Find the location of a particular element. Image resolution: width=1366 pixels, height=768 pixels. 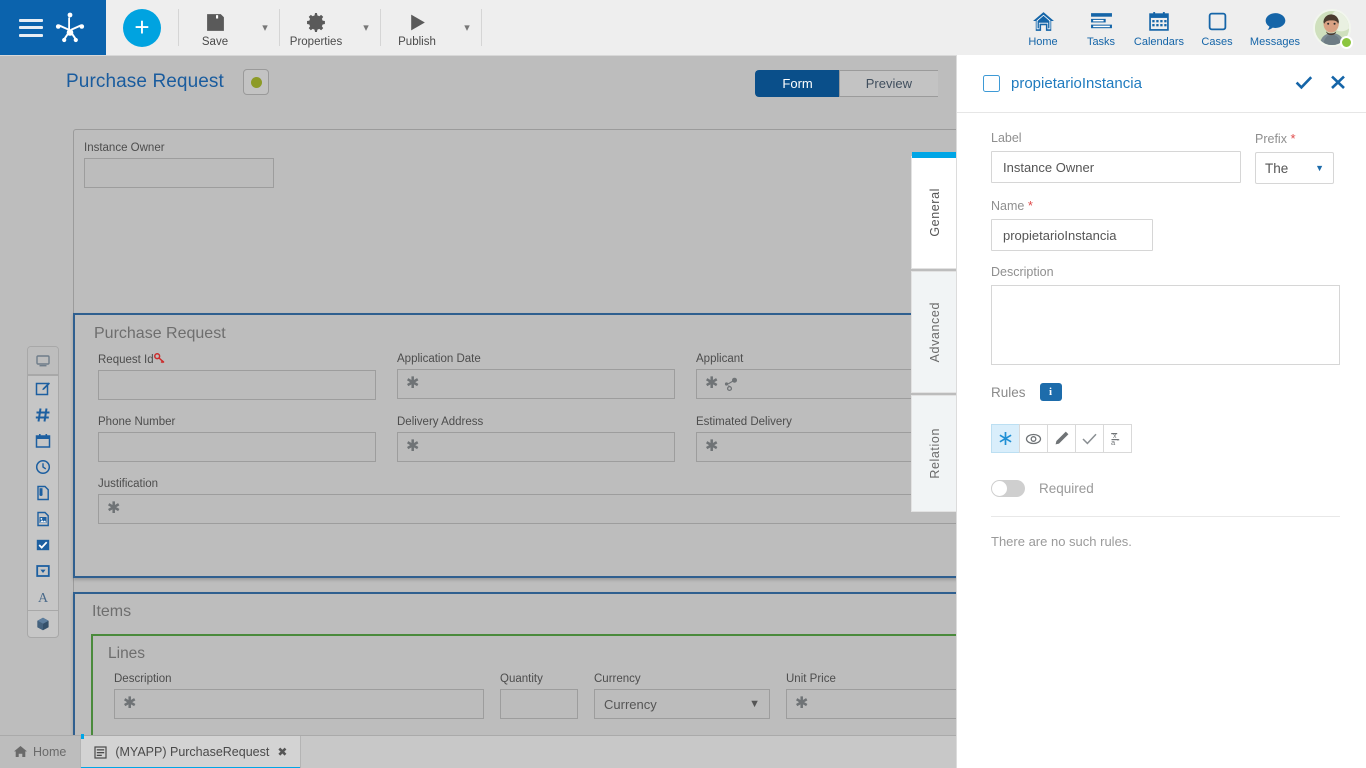

bizagi-logo-icon is located at coordinates (70, 28).